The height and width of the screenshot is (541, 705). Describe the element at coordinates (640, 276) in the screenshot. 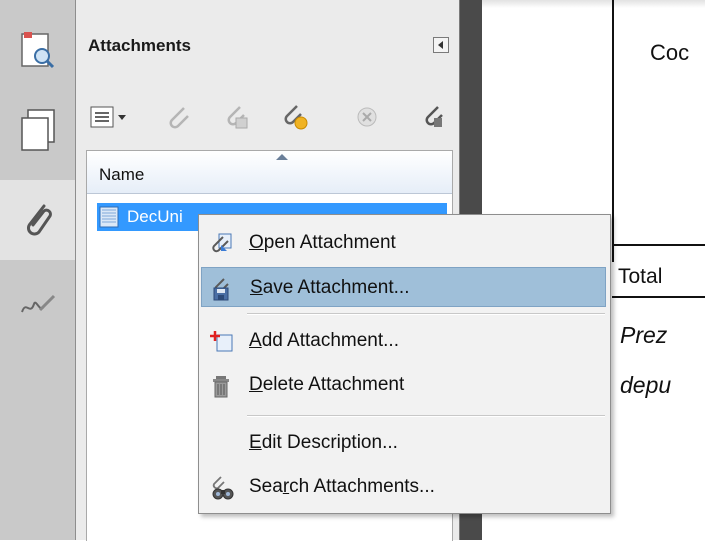

I see `document-text-total: Total` at that location.